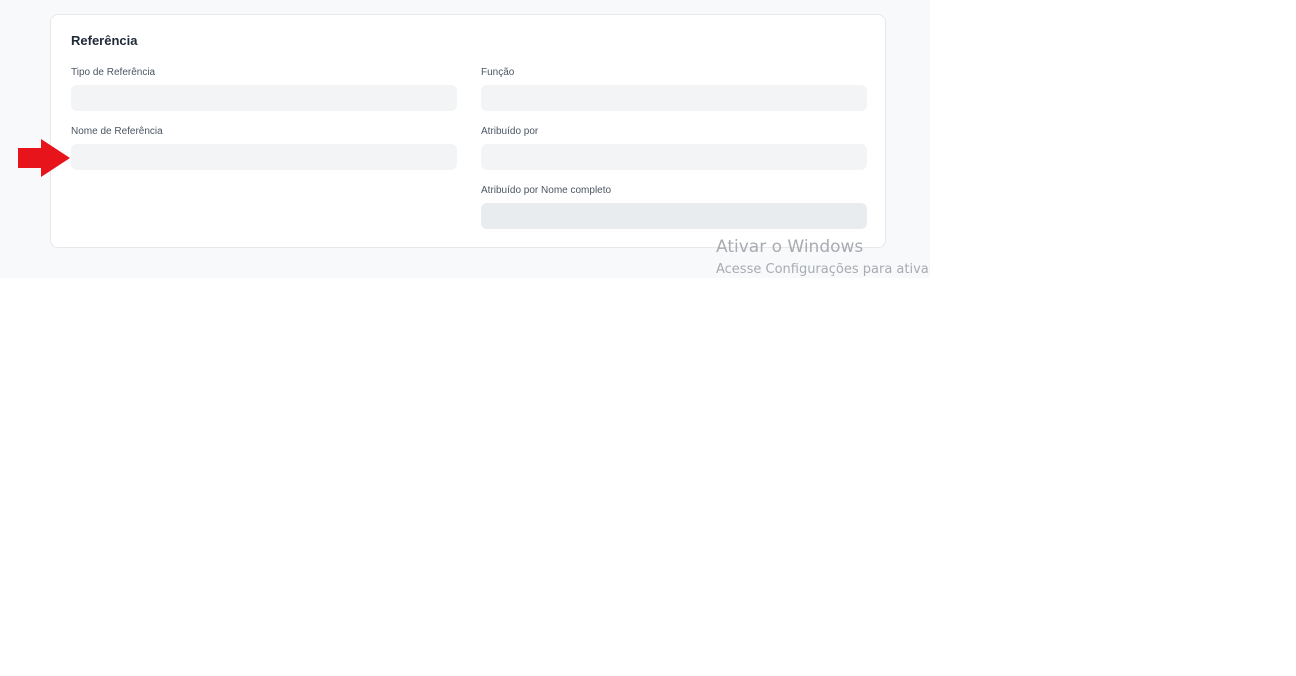 Image resolution: width=1296 pixels, height=676 pixels. What do you see at coordinates (674, 216) in the screenshot?
I see `atribuido-por-nome-input` at bounding box center [674, 216].